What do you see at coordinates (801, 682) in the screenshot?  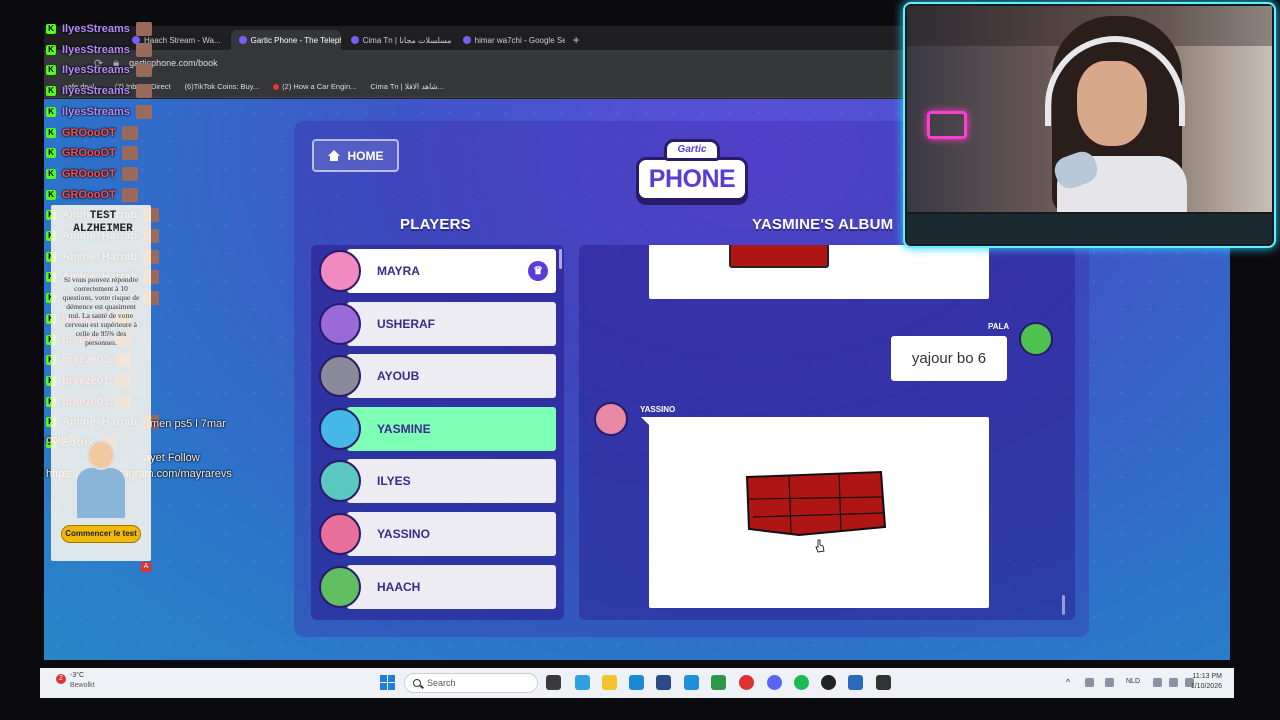 I see `spotify-icon` at bounding box center [801, 682].